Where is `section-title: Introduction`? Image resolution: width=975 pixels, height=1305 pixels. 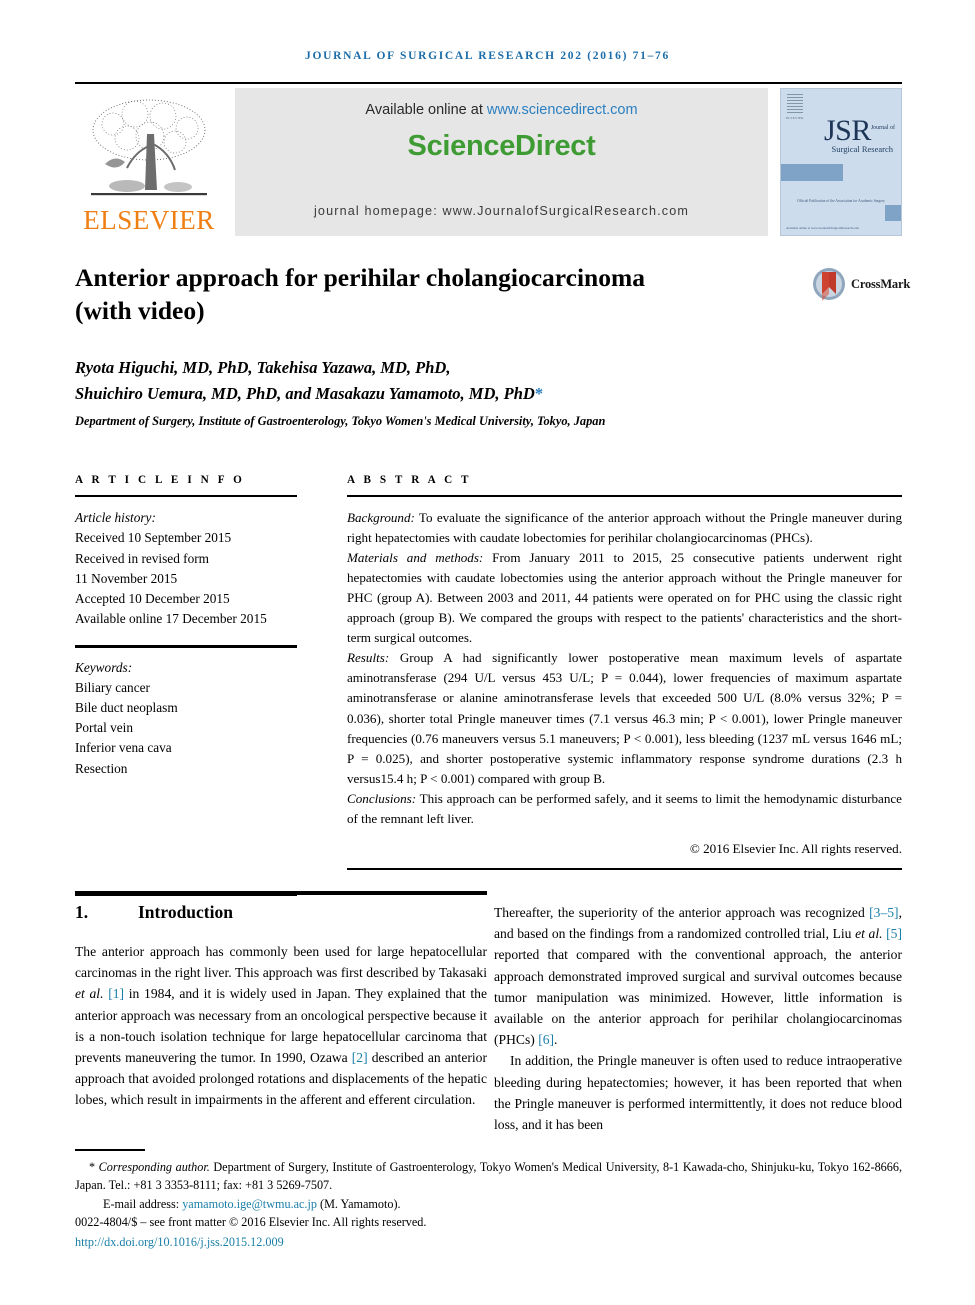 section-title: Introduction is located at coordinates (185, 912).